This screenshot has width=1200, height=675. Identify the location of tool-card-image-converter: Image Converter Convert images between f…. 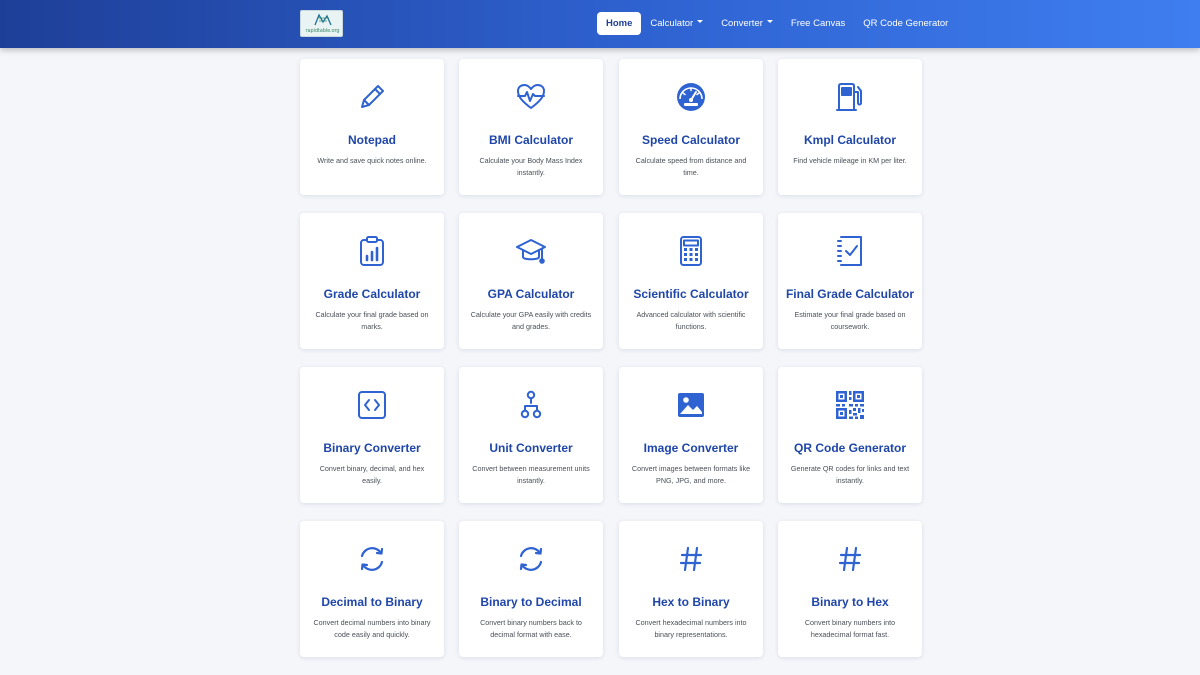
(691, 435).